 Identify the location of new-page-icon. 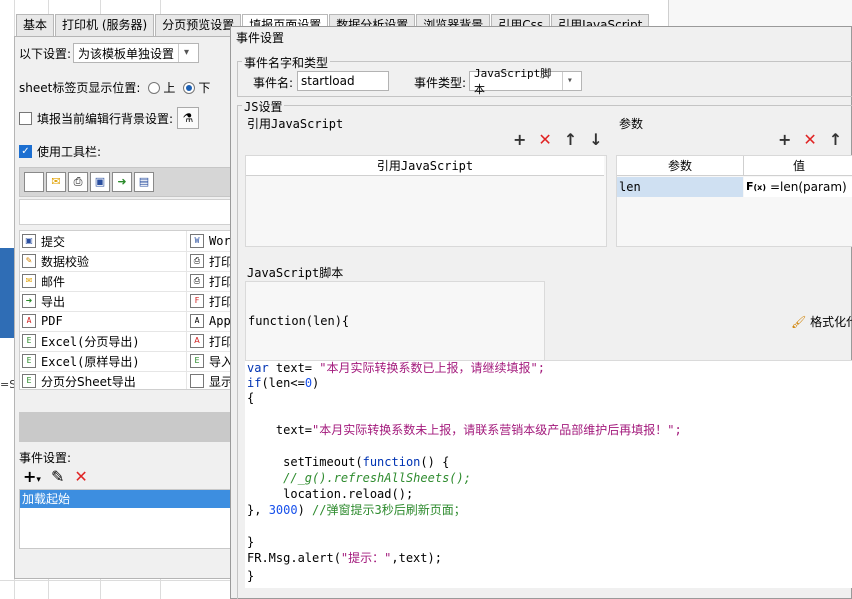
(34, 182).